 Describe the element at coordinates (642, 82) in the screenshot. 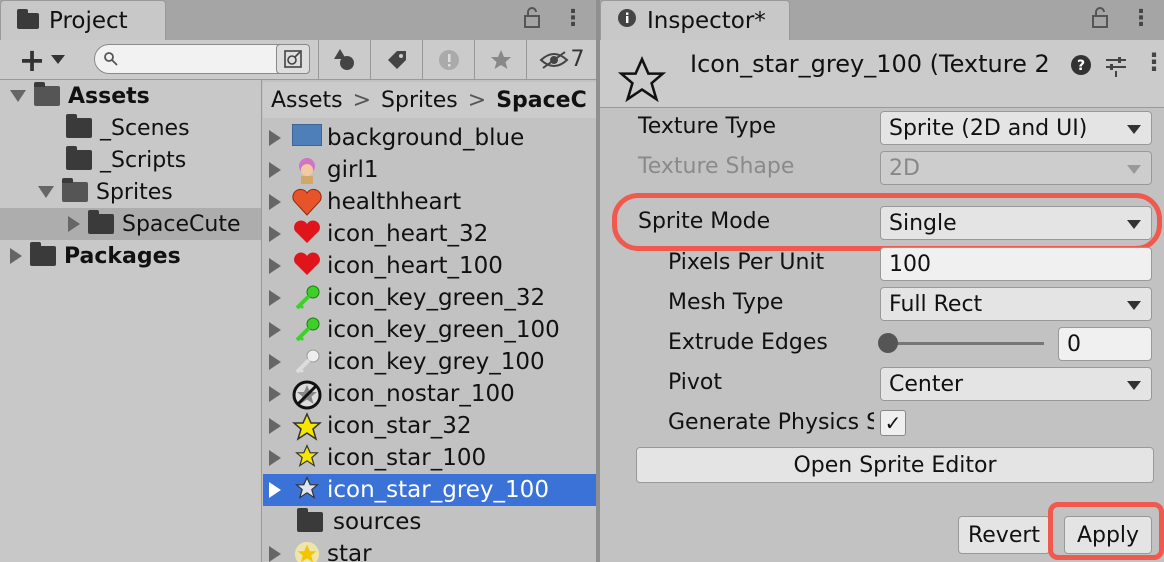

I see `star-outline-icon` at that location.